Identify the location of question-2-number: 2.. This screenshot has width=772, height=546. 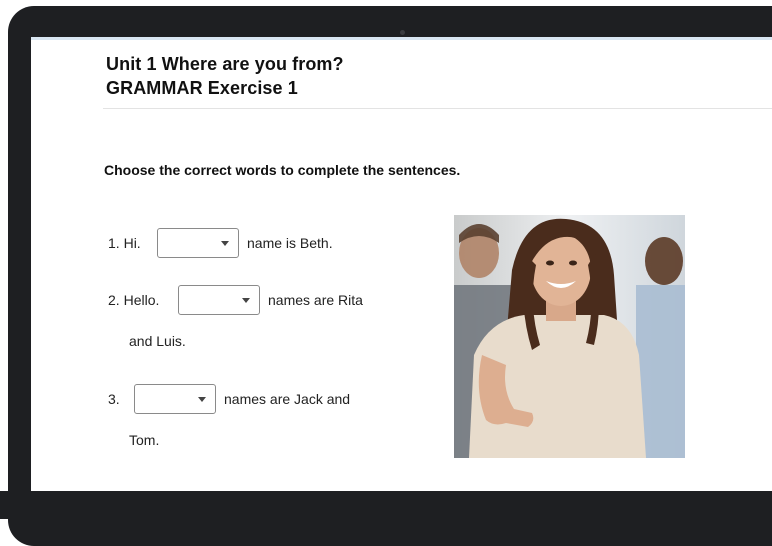
(114, 300).